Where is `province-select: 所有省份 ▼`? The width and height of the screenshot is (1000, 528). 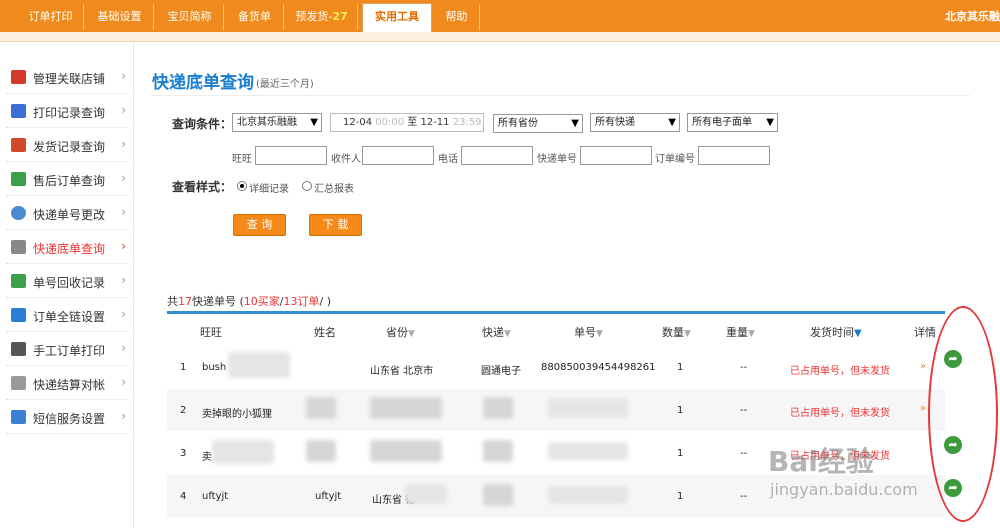
province-select: 所有省份 ▼ is located at coordinates (538, 123).